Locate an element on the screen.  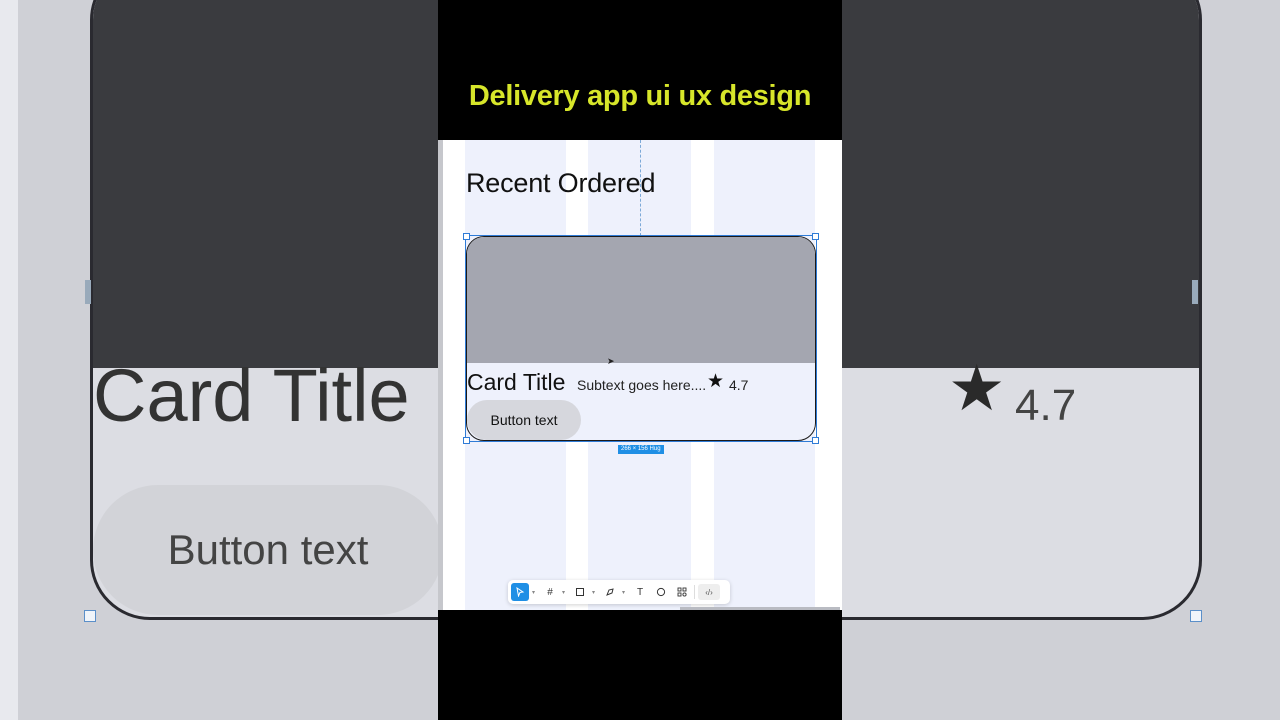
toolbar-divider is located at coordinates (694, 592).